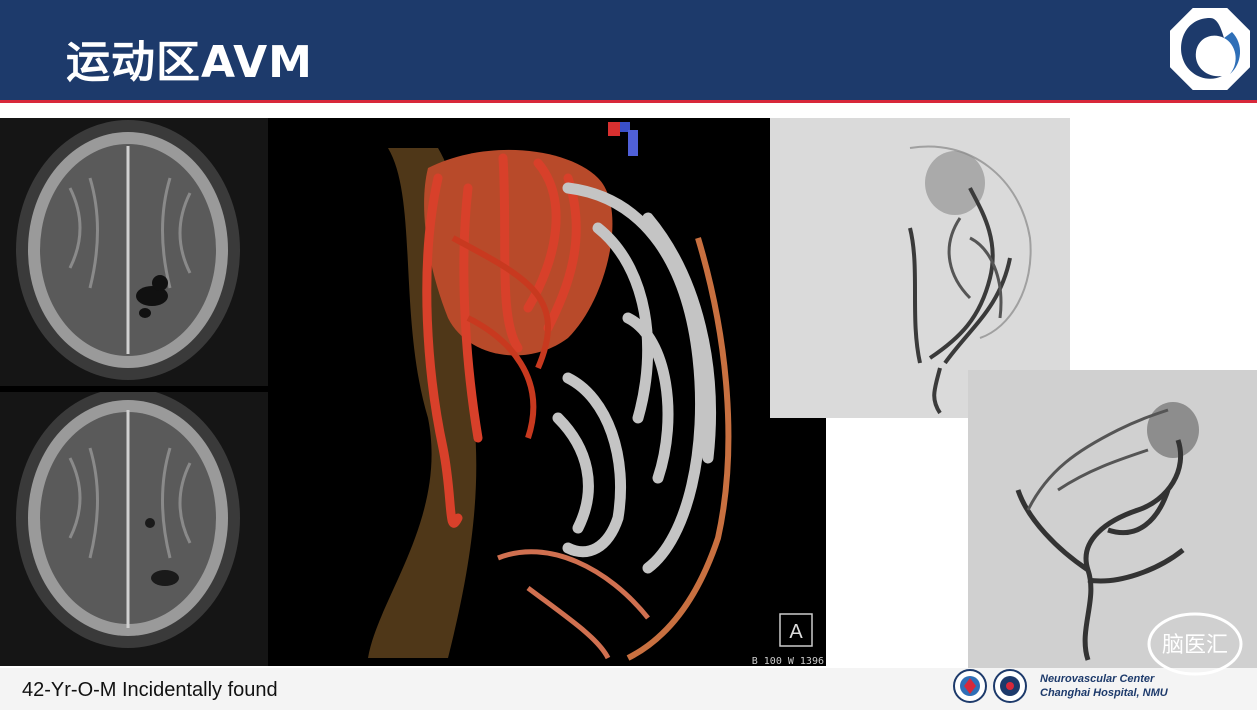  What do you see at coordinates (1210, 49) in the screenshot?
I see `hospital-logo` at bounding box center [1210, 49].